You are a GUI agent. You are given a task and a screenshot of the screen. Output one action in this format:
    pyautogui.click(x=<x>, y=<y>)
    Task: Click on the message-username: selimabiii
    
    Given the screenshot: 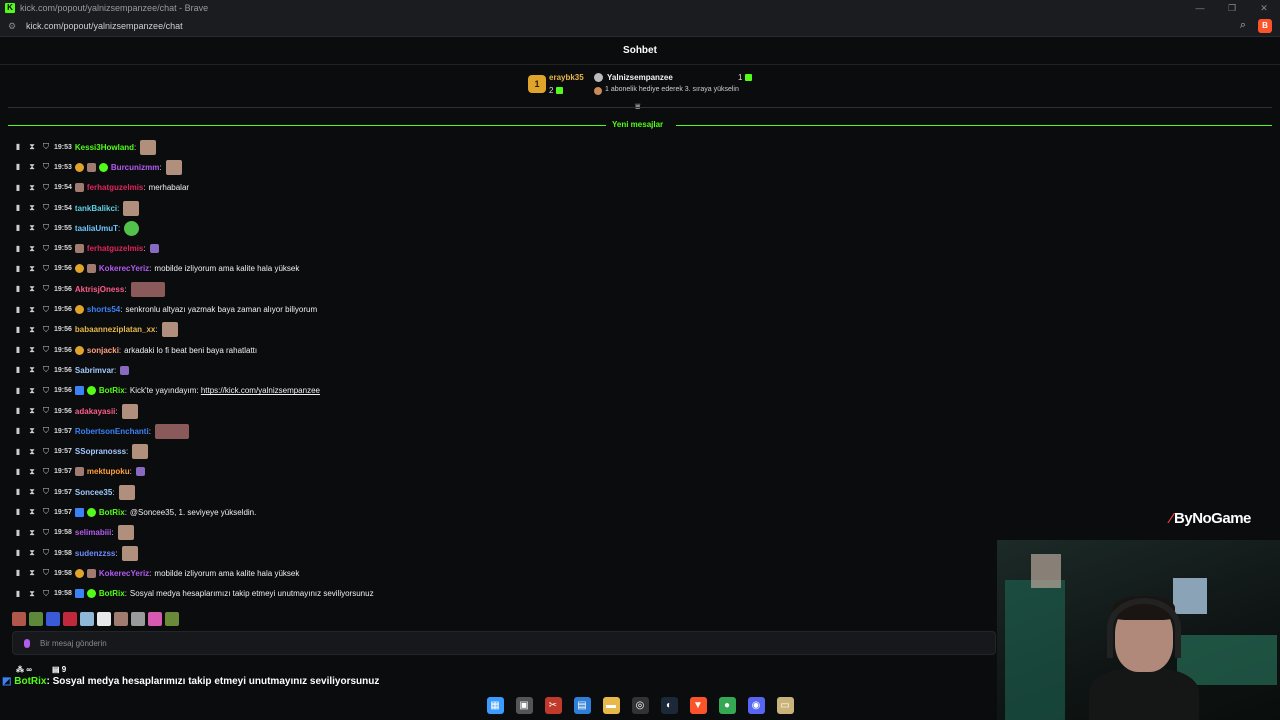 What is the action you would take?
    pyautogui.click(x=93, y=532)
    